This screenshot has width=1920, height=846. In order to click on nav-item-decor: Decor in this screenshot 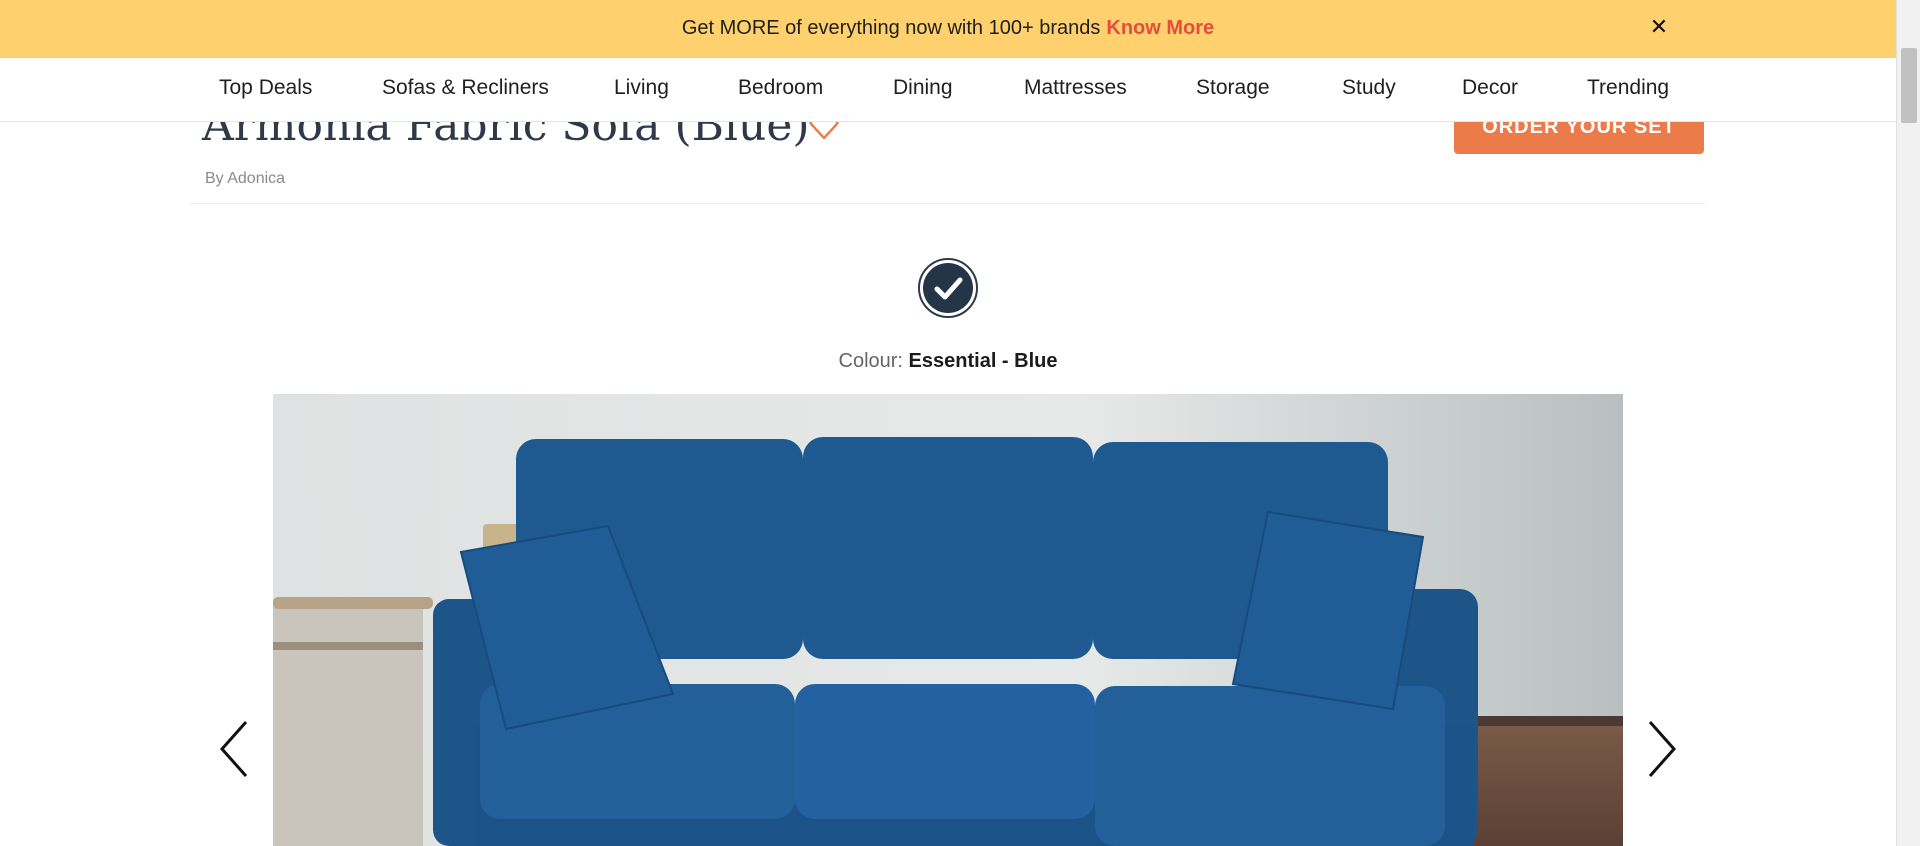, I will do `click(1490, 90)`.